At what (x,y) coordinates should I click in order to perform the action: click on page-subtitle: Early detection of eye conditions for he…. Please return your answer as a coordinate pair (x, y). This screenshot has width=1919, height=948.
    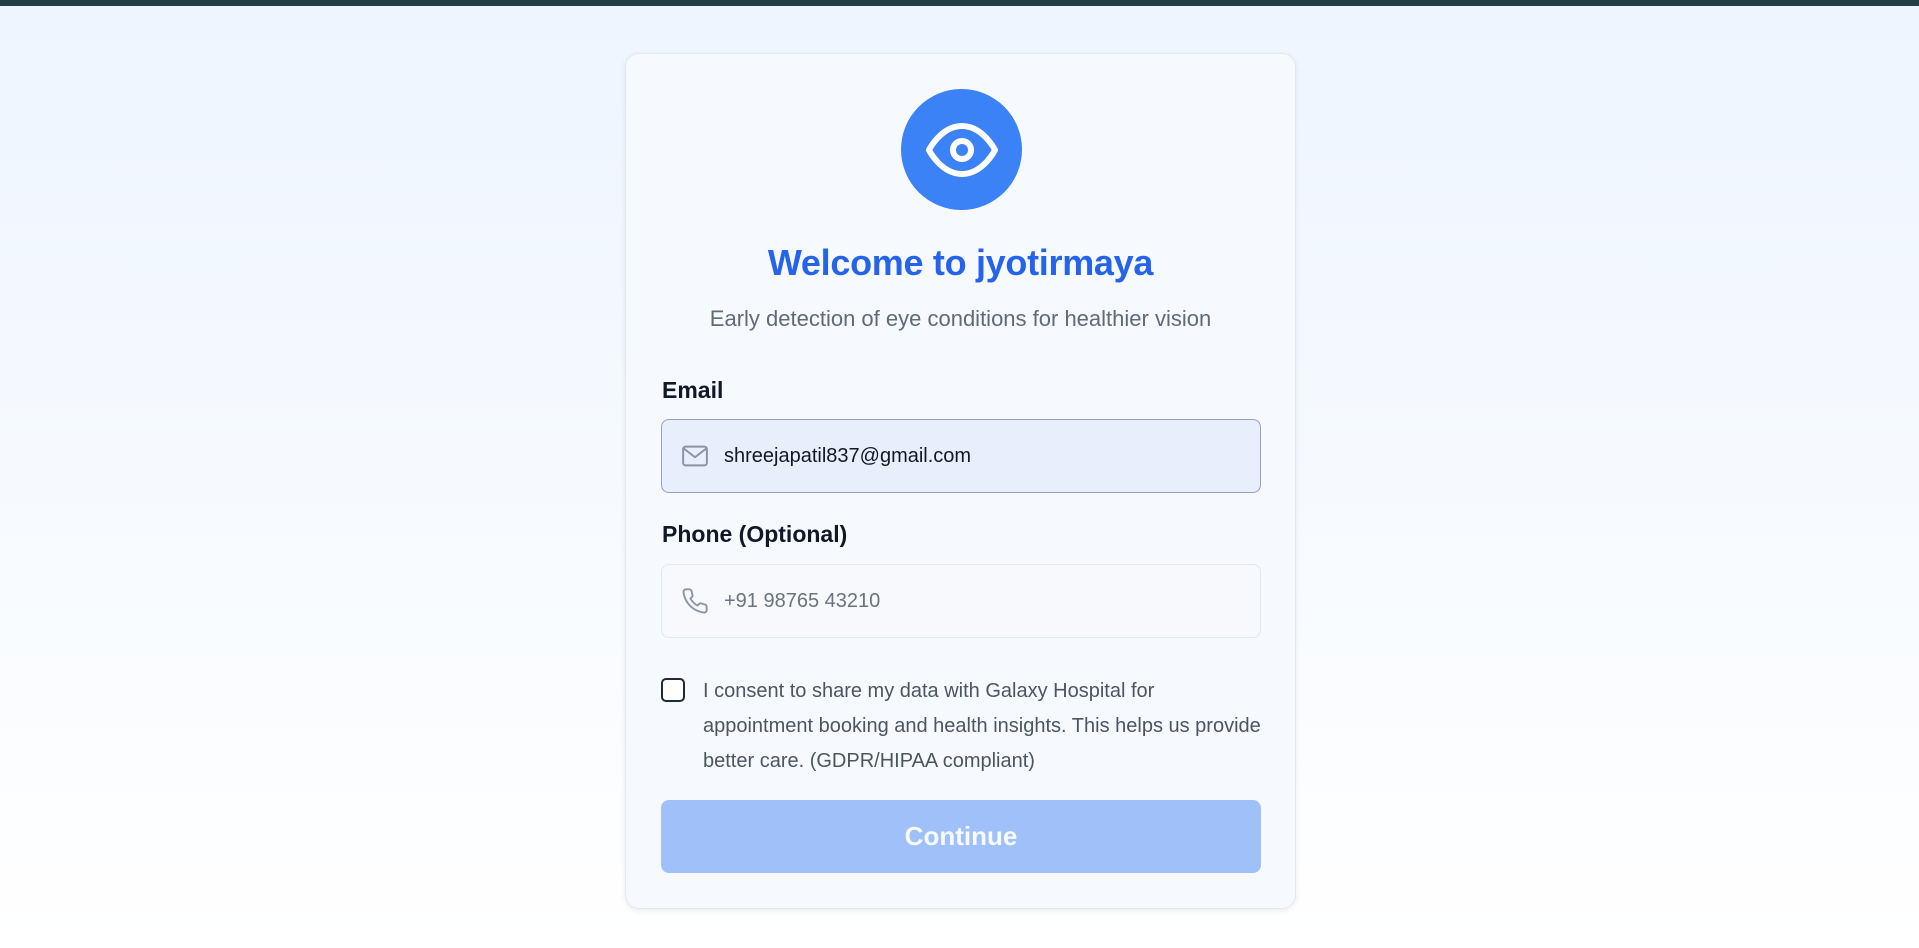
    Looking at the image, I should click on (960, 318).